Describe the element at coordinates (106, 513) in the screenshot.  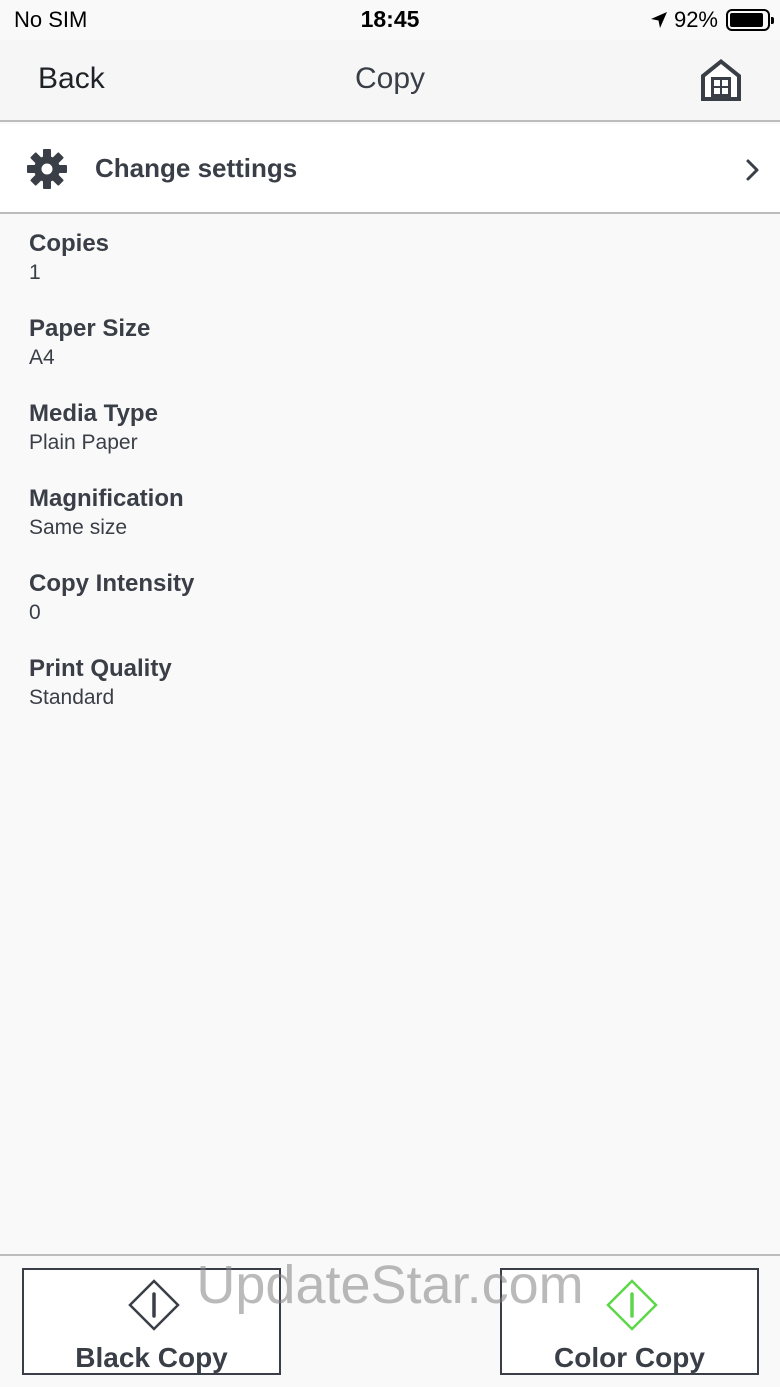
I see `setting-magnification: Magnification Same size` at that location.